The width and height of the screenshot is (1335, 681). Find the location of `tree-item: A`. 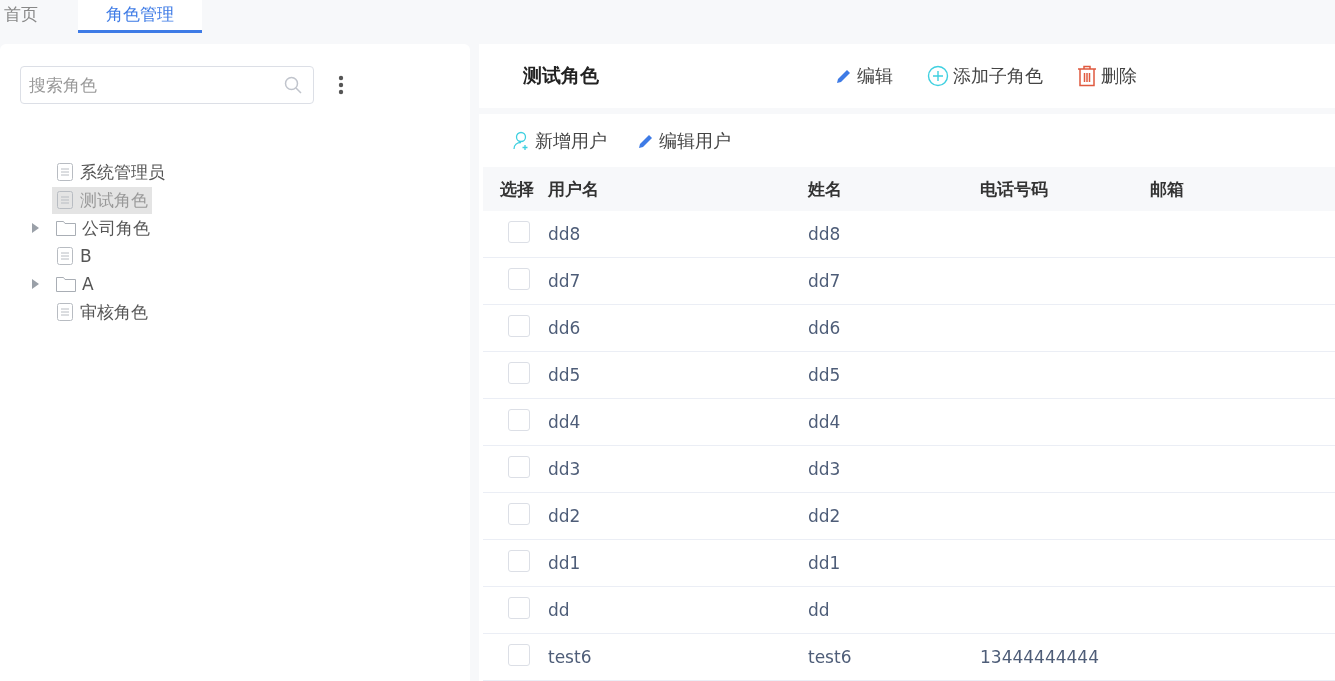

tree-item: A is located at coordinates (75, 284).